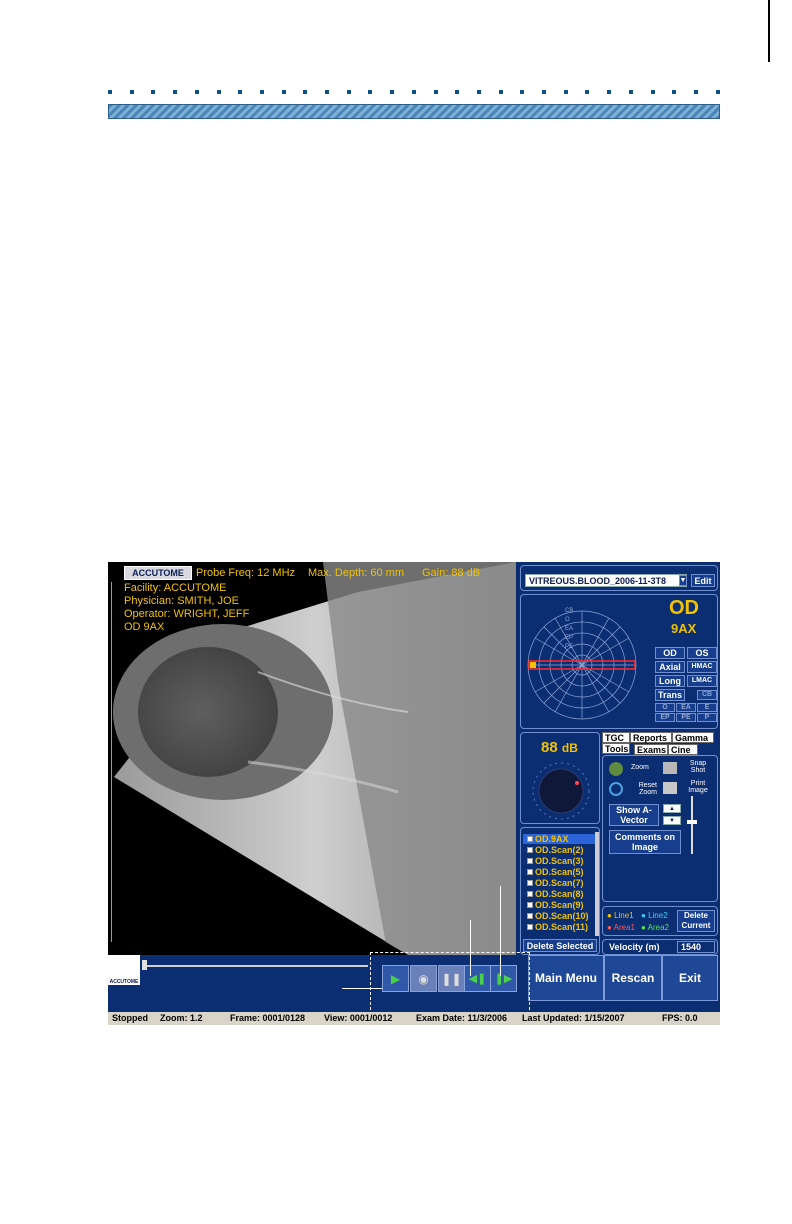 This screenshot has width=792, height=1224. What do you see at coordinates (395, 978) in the screenshot?
I see `play-button: ▶` at bounding box center [395, 978].